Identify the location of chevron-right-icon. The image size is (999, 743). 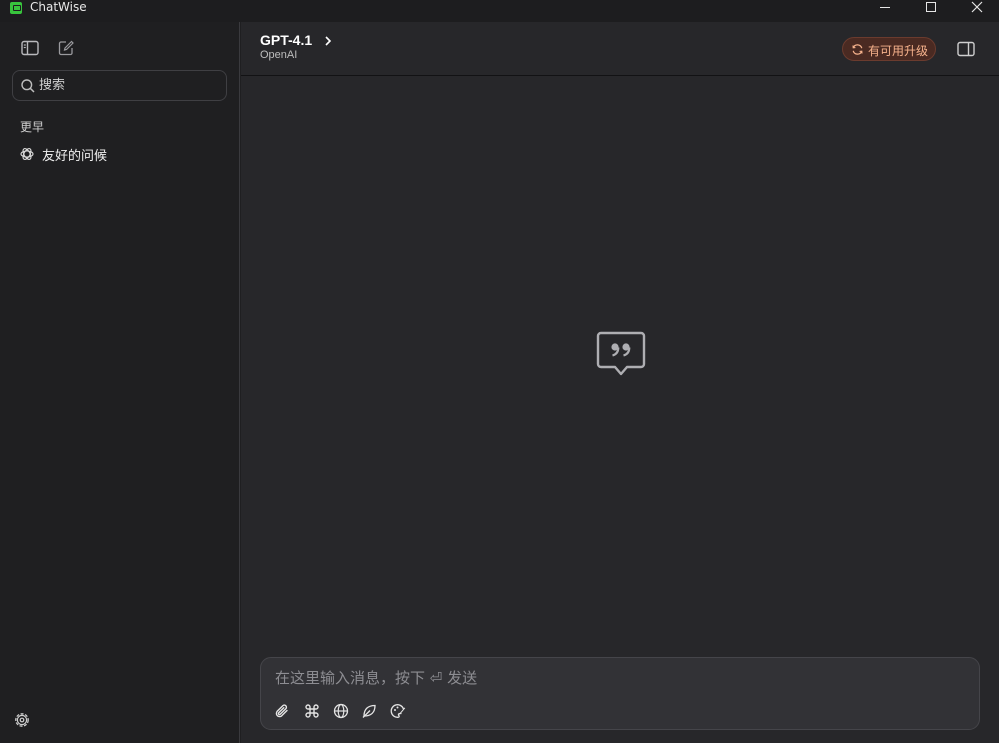
(328, 41).